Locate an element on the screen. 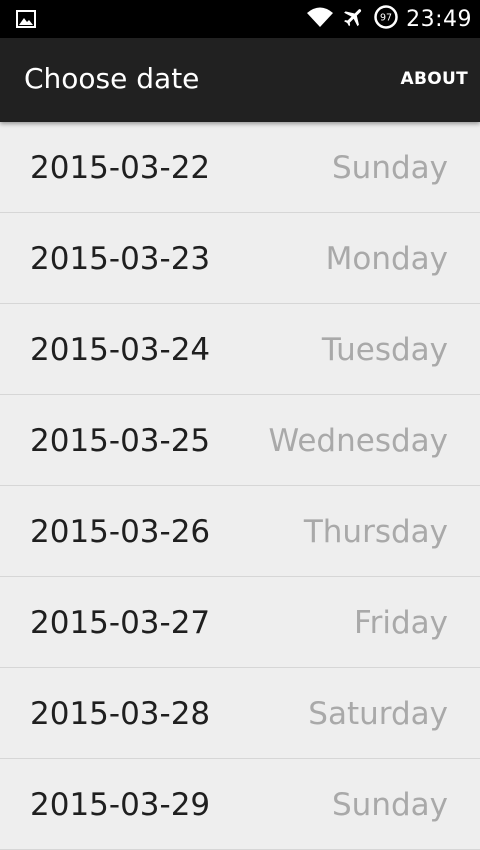 Image resolution: width=480 pixels, height=850 pixels. status-icons: 97 23:49 is located at coordinates (389, 19).